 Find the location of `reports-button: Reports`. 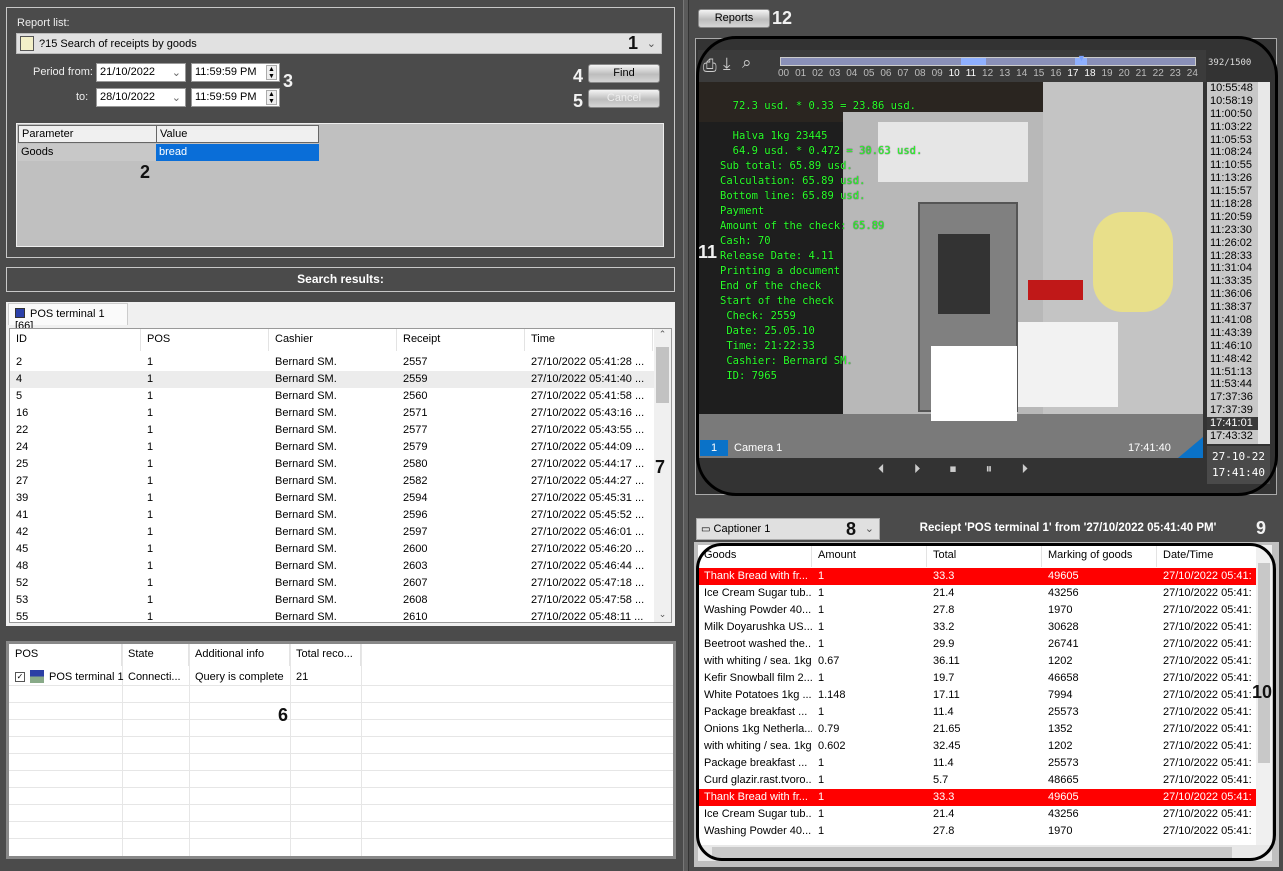

reports-button: Reports is located at coordinates (734, 18).